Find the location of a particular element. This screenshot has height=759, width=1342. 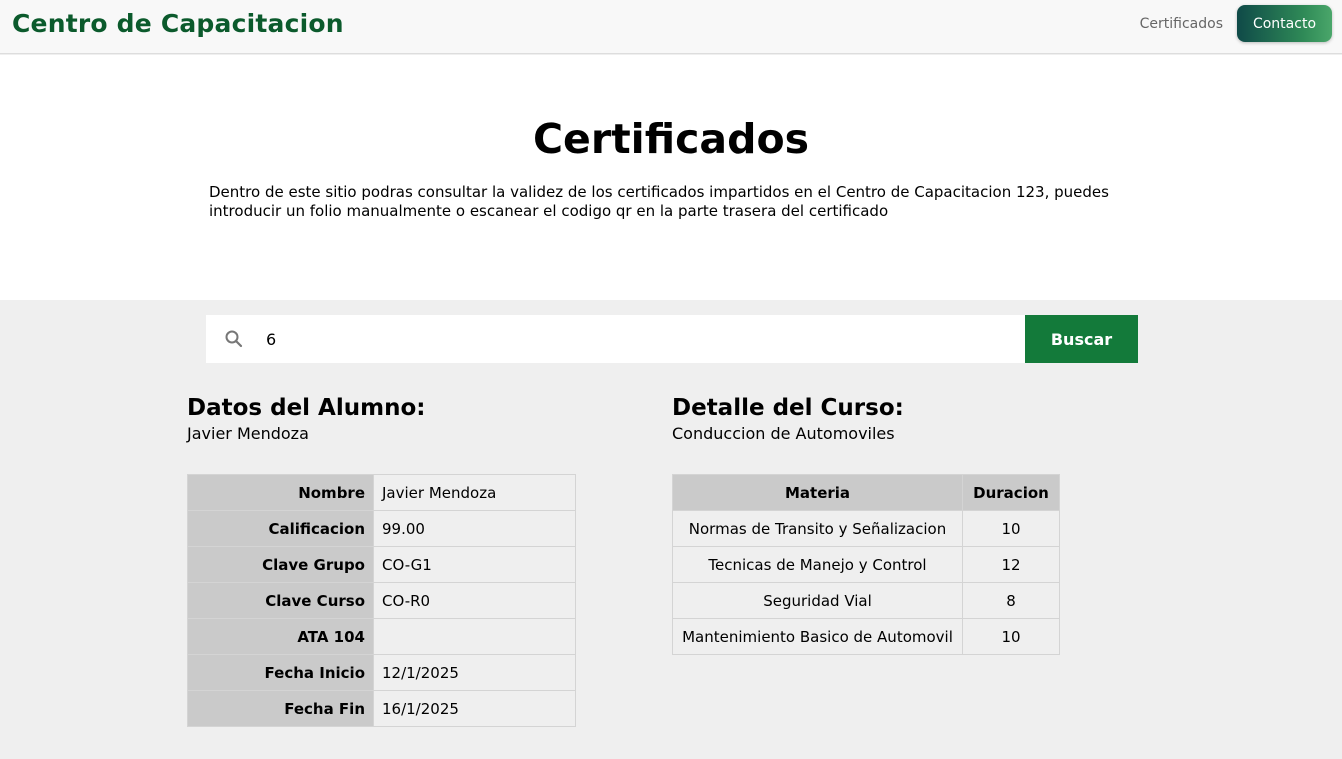

student-value: CO-R0 is located at coordinates (474, 600).